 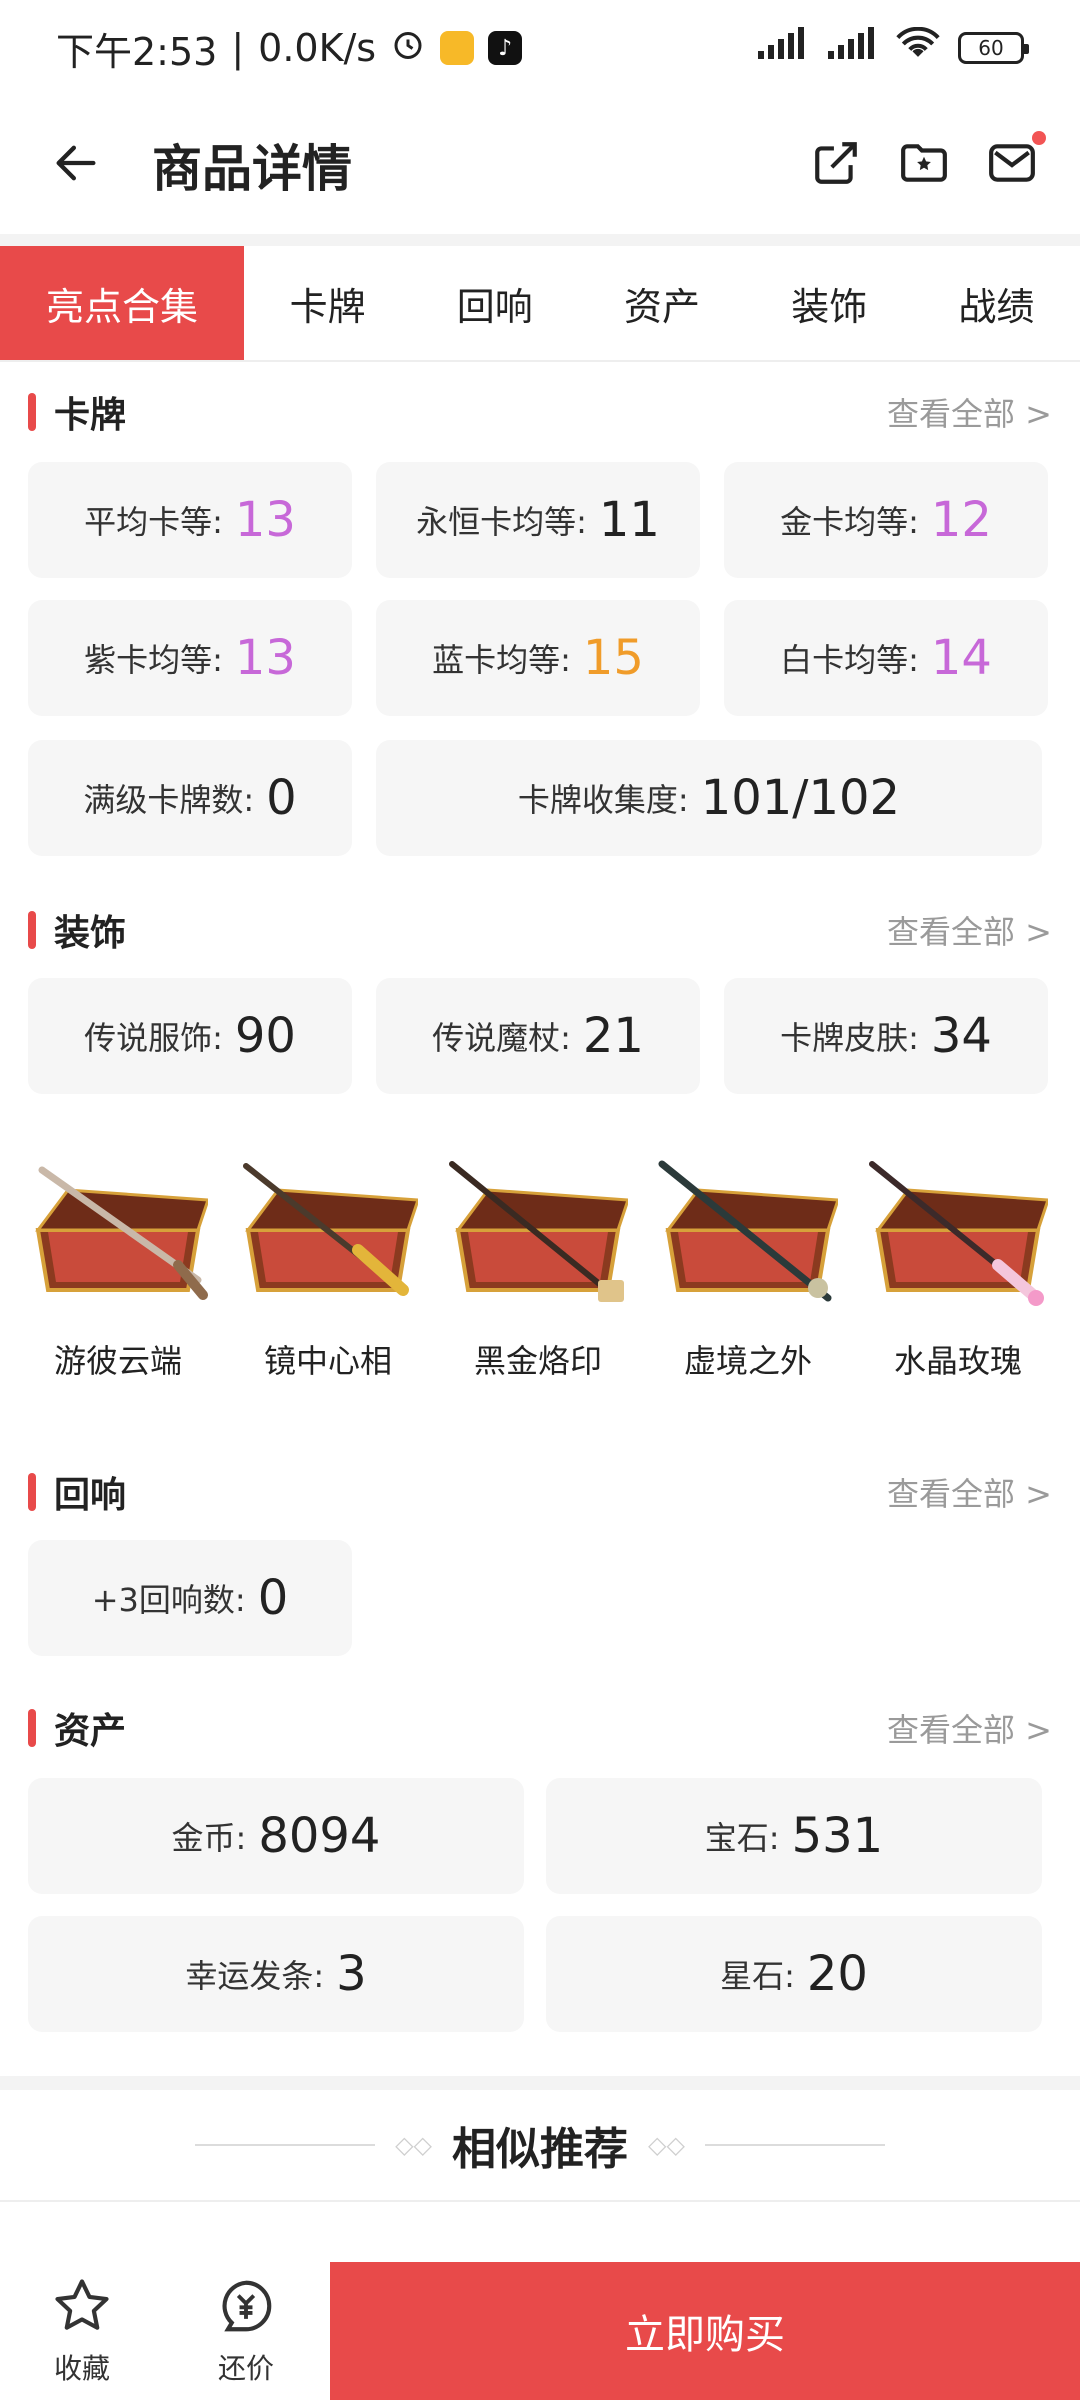 I want to click on buy-now-button: 立即购买, so click(x=705, y=2331).